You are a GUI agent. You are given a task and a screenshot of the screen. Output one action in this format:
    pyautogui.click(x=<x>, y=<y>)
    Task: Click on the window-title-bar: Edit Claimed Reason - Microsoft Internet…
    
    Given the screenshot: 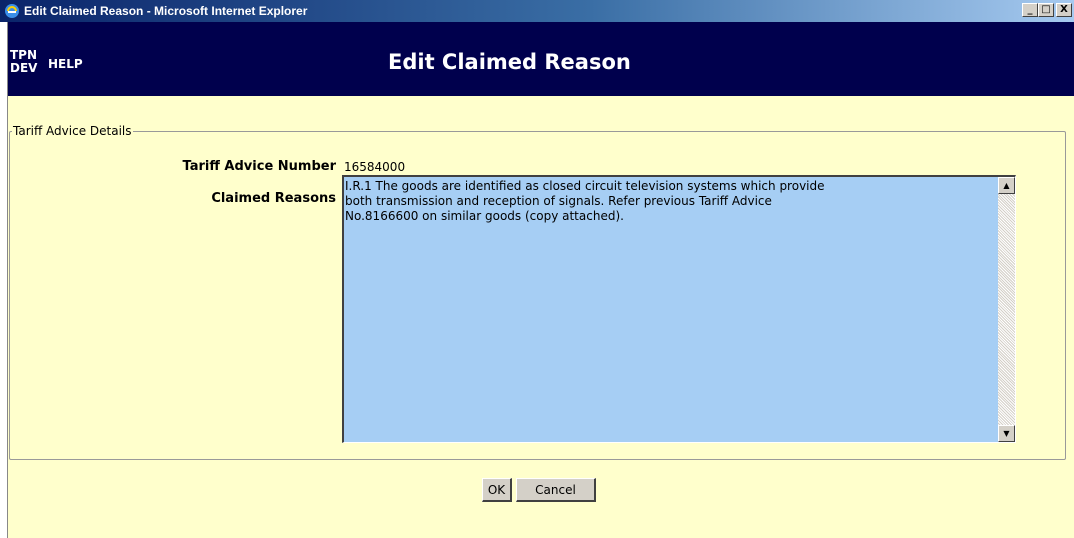 What is the action you would take?
    pyautogui.click(x=537, y=11)
    